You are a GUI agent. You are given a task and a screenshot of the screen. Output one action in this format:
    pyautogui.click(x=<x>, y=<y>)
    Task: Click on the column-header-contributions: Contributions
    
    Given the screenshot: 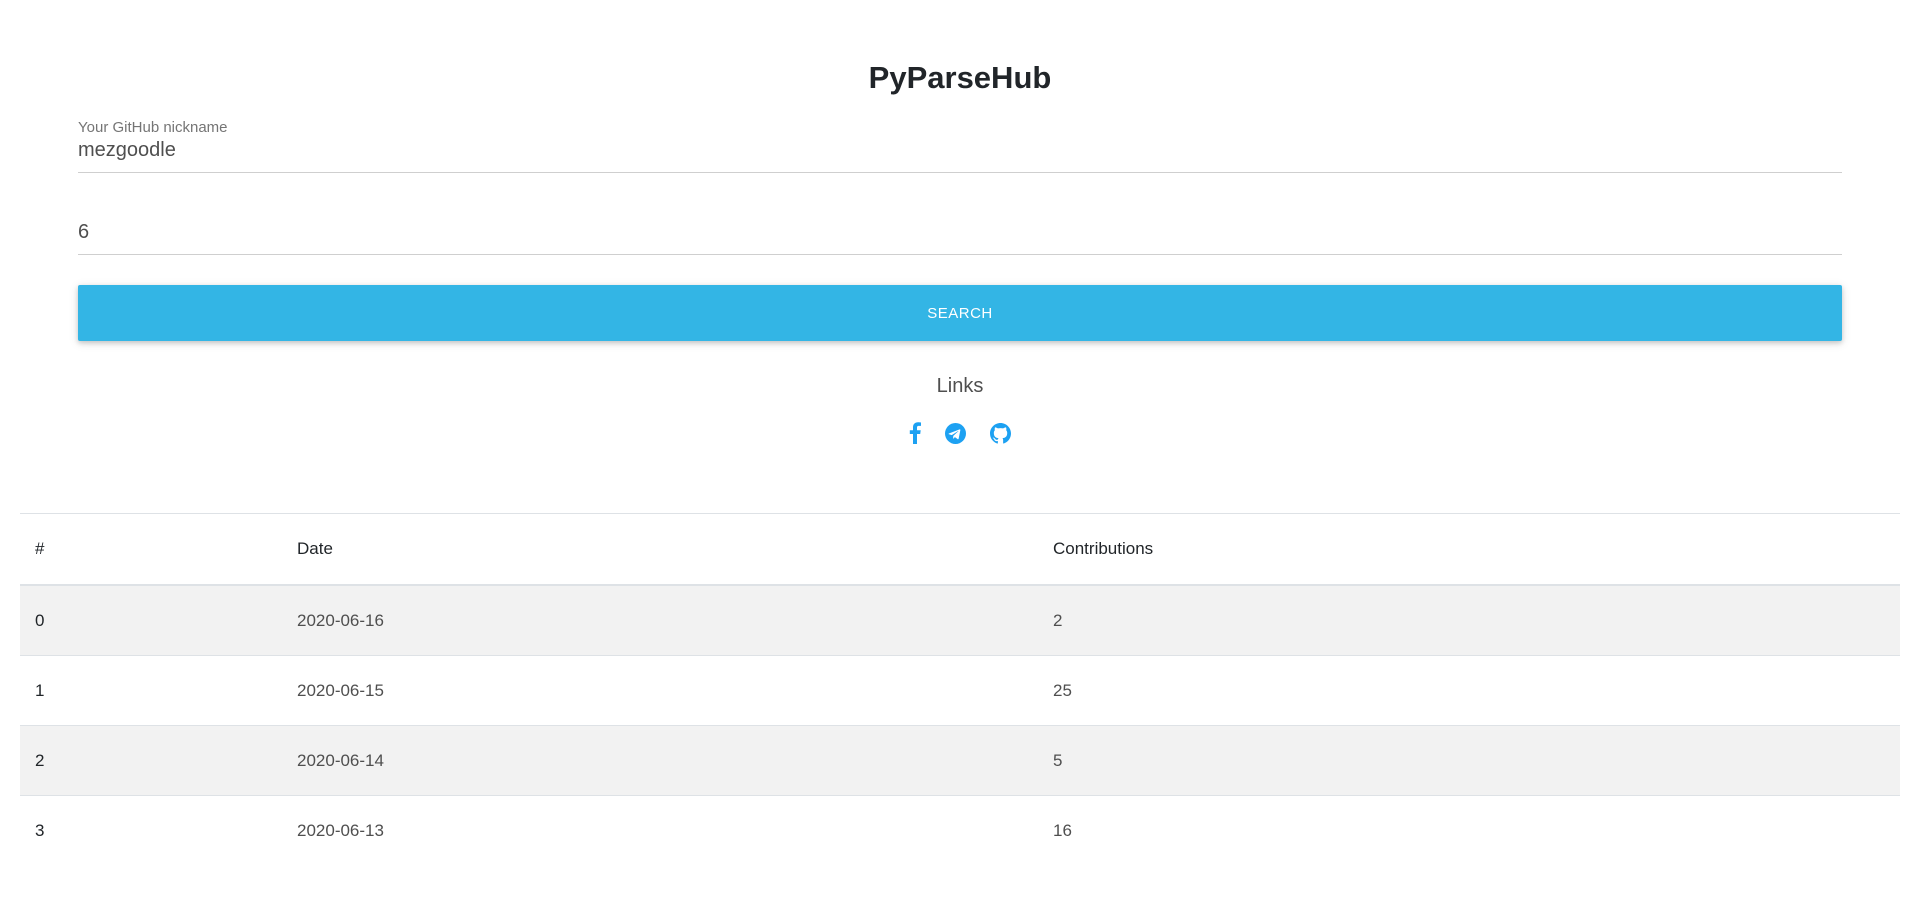 What is the action you would take?
    pyautogui.click(x=1469, y=549)
    